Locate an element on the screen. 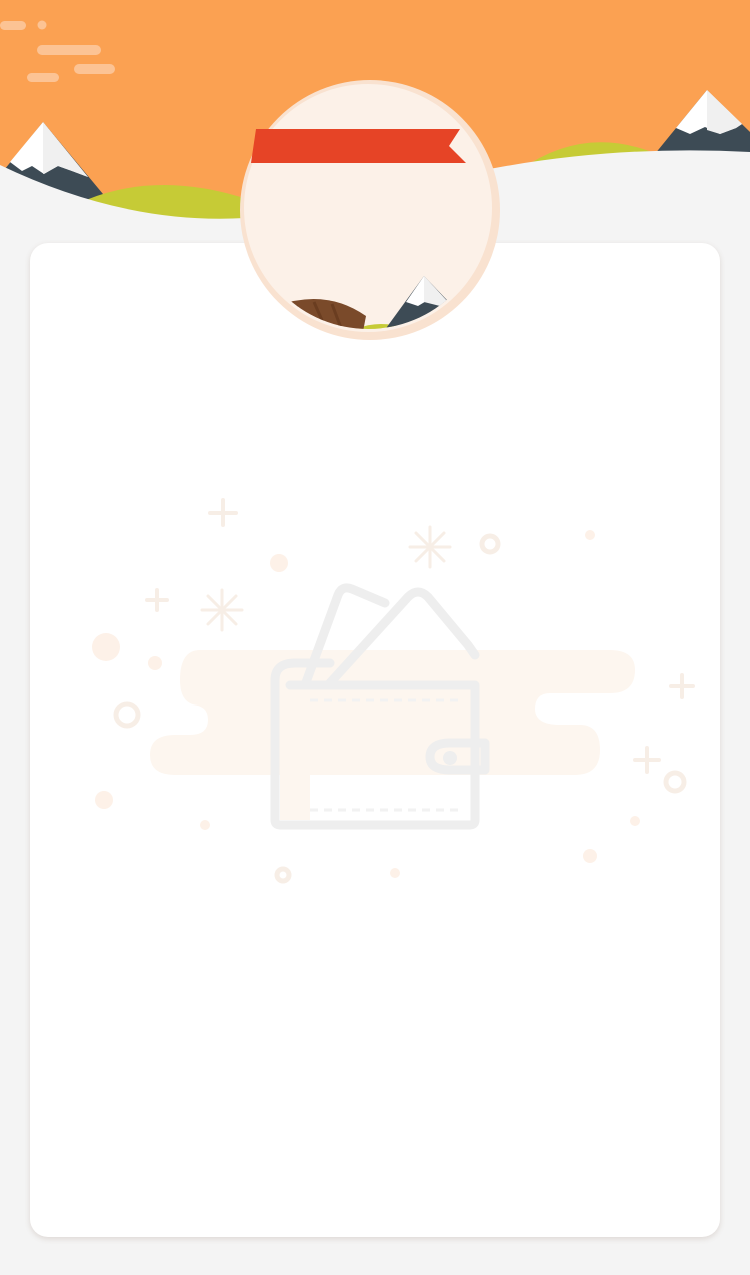  badge-face is located at coordinates (368, 208).